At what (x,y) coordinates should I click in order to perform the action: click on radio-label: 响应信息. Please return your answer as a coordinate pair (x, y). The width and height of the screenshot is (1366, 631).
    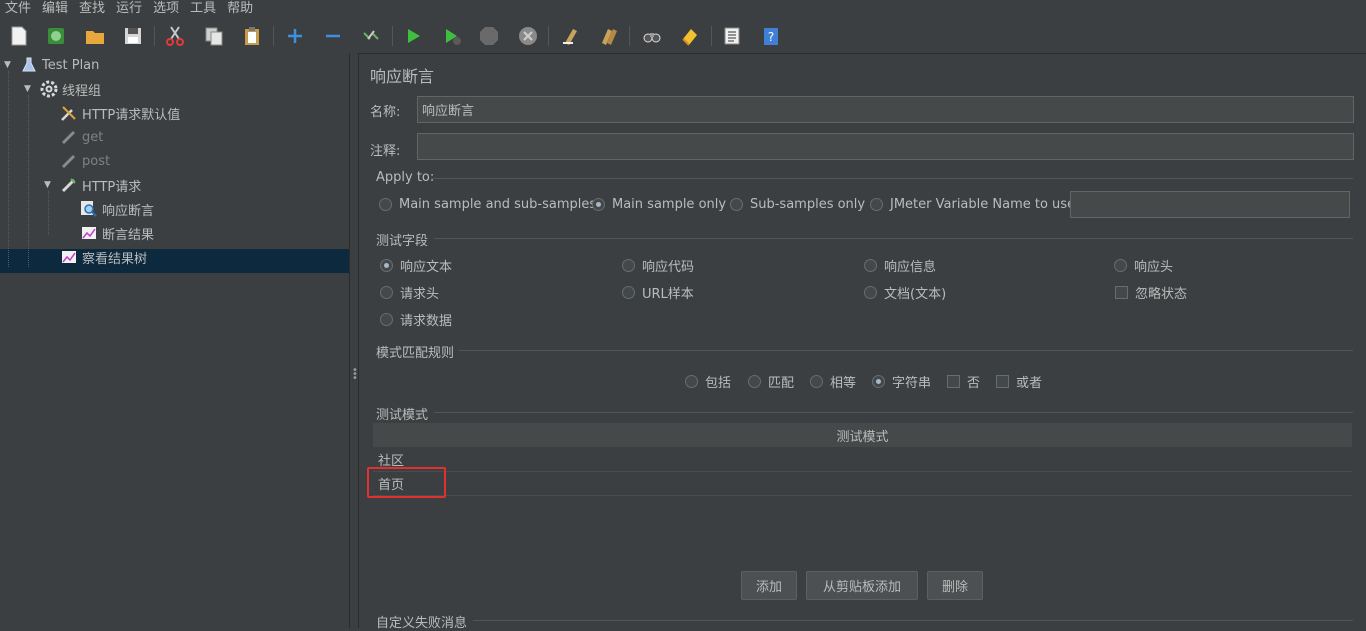
    Looking at the image, I should click on (910, 267).